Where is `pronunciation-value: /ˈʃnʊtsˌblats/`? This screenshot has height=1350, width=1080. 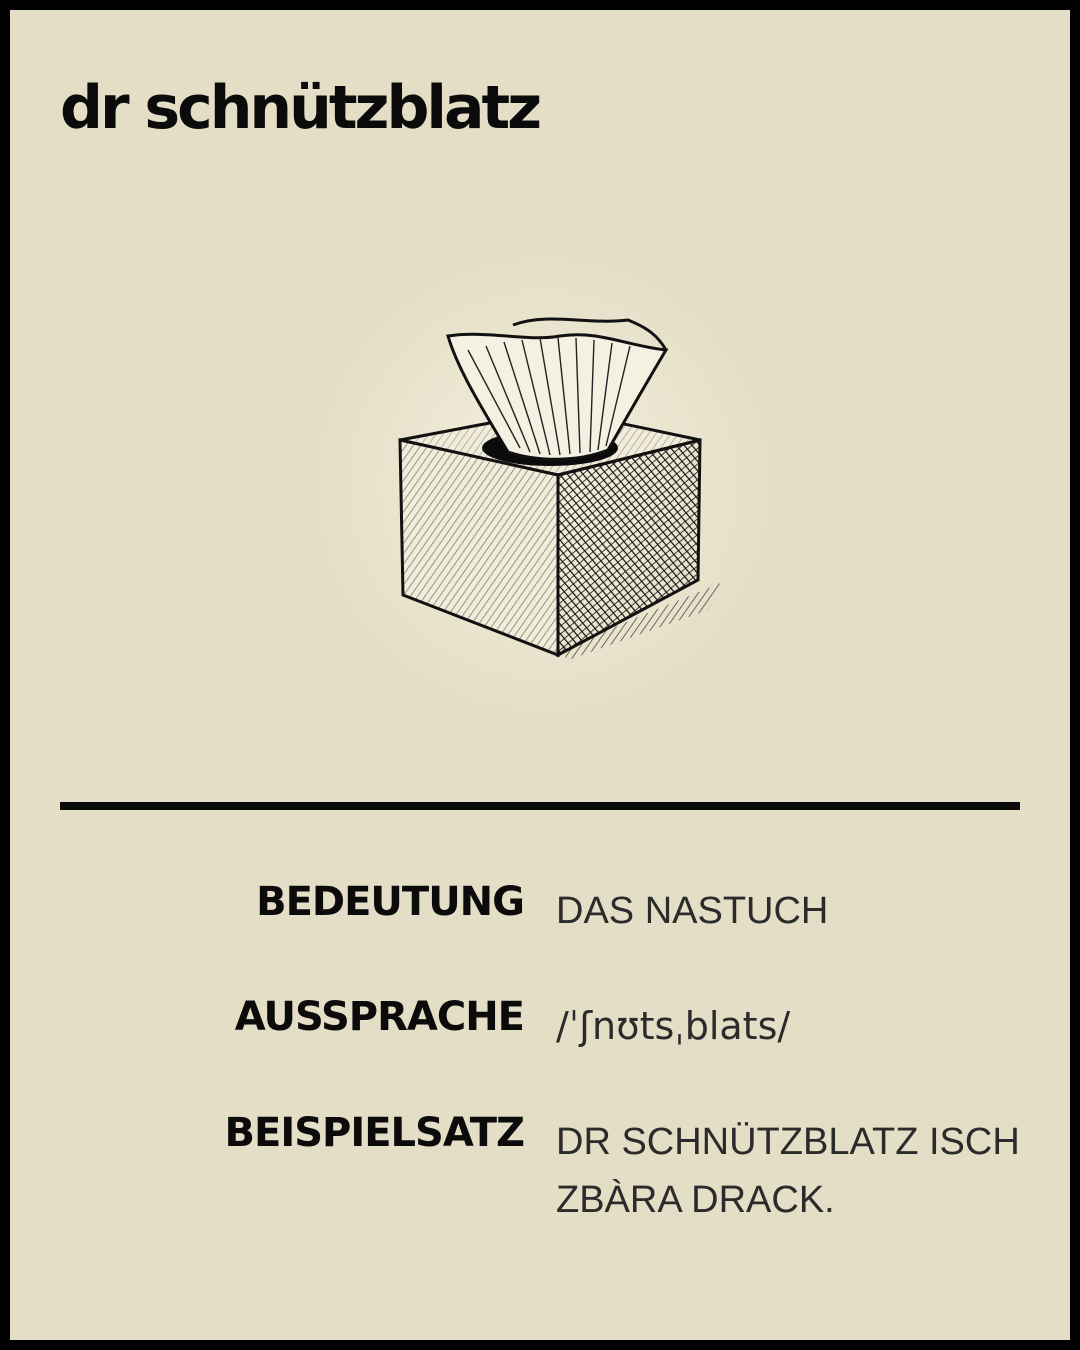 pronunciation-value: /ˈʃnʊtsˌblats/ is located at coordinates (673, 1026).